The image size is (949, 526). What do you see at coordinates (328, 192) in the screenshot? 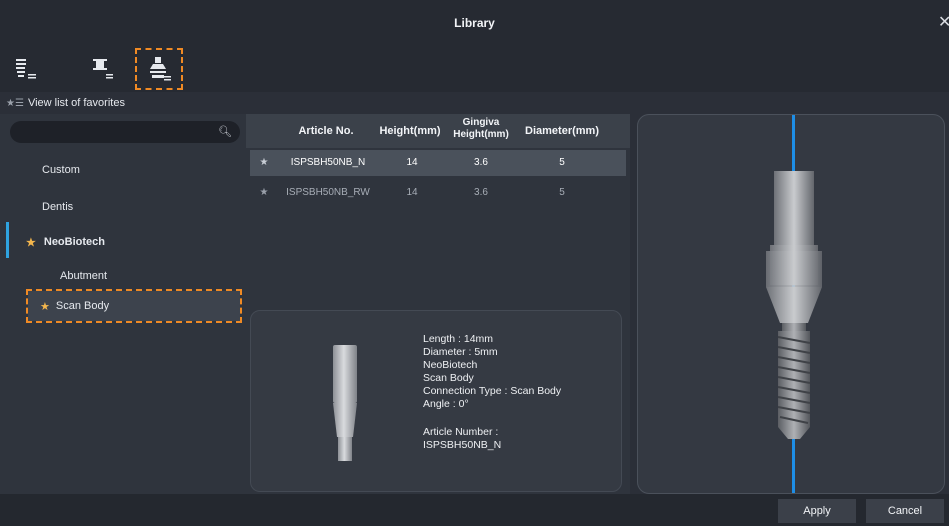
I see `cell-article: ISPSBH50NB_RW` at bounding box center [328, 192].